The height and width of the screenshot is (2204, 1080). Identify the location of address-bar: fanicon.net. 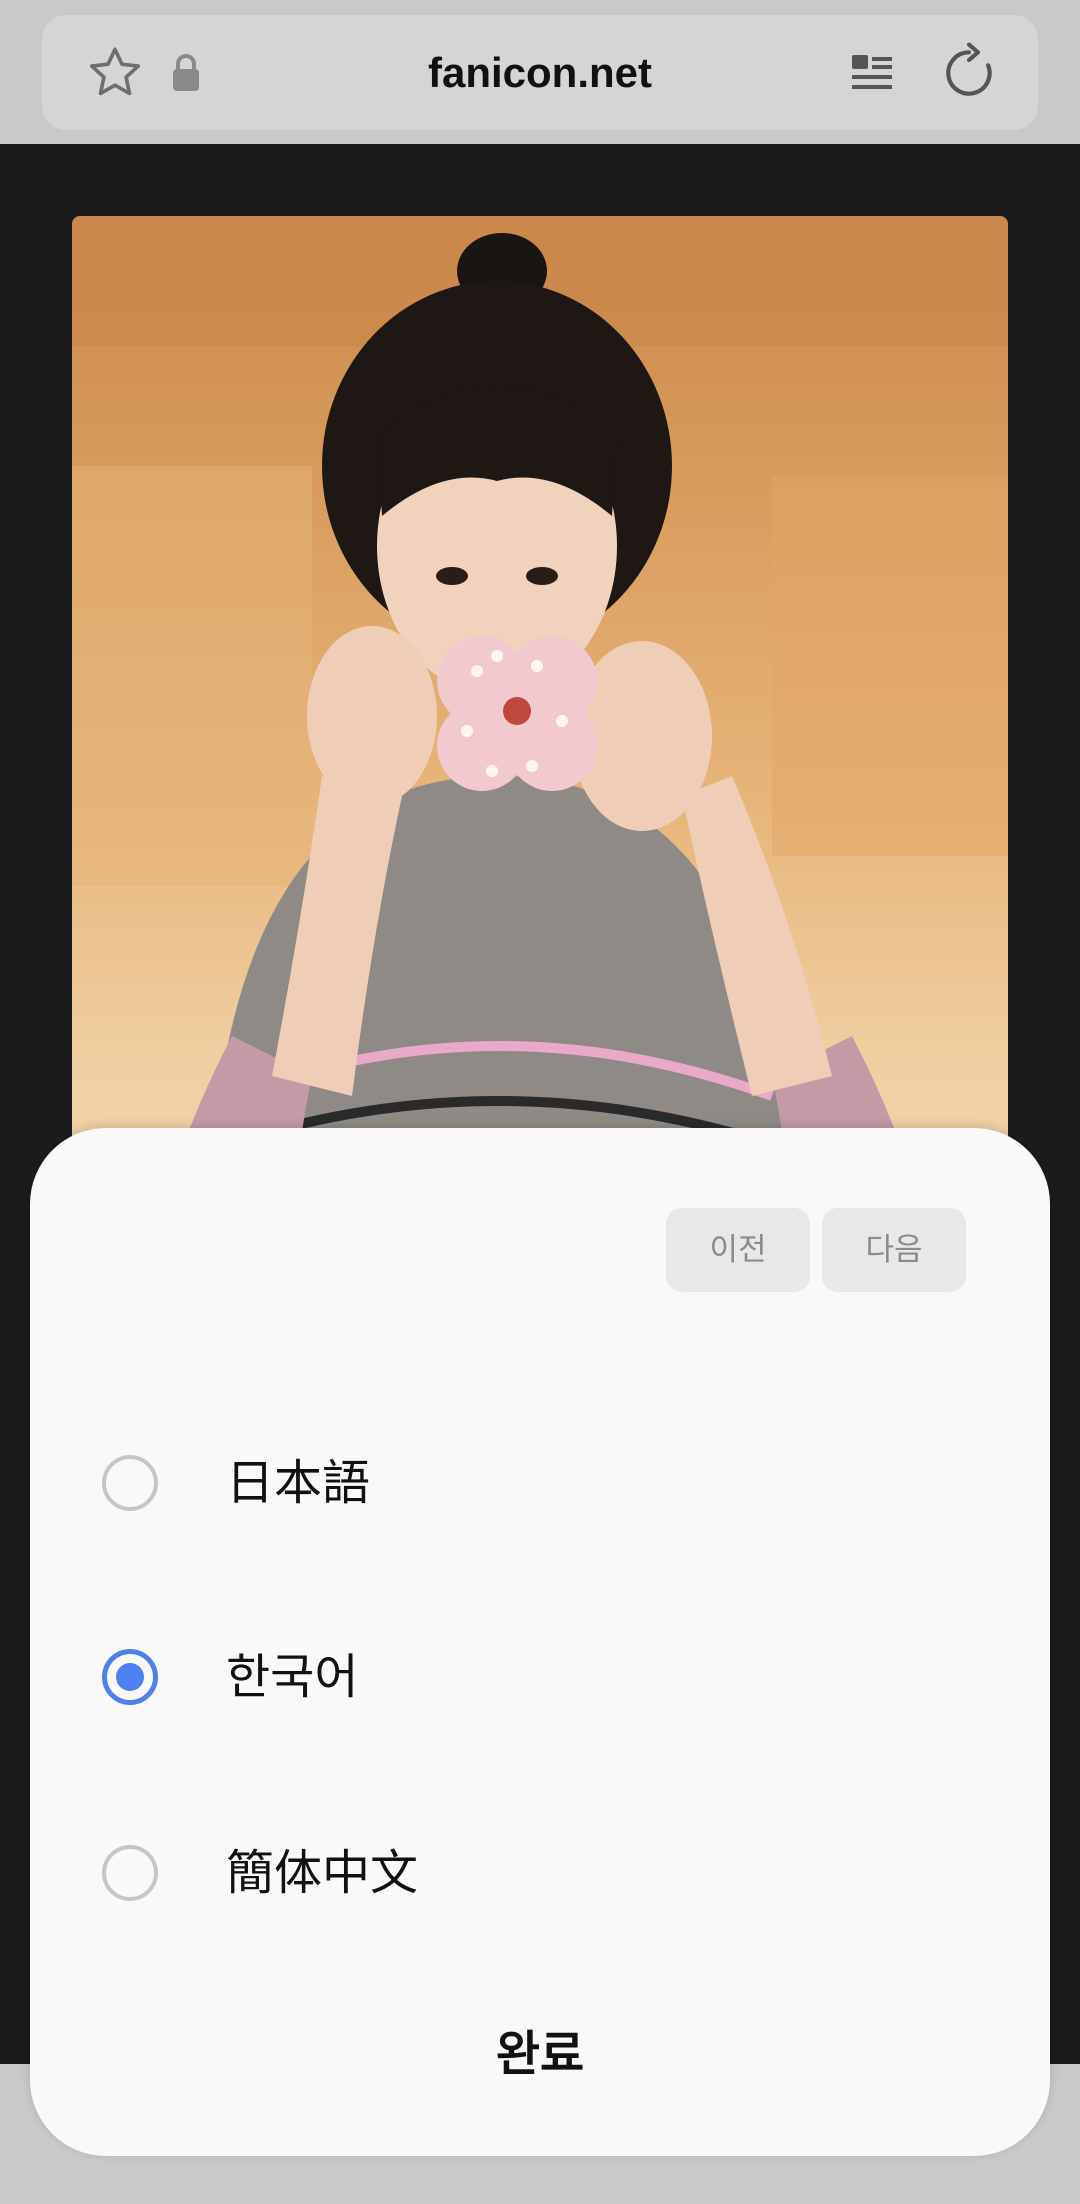
(540, 72).